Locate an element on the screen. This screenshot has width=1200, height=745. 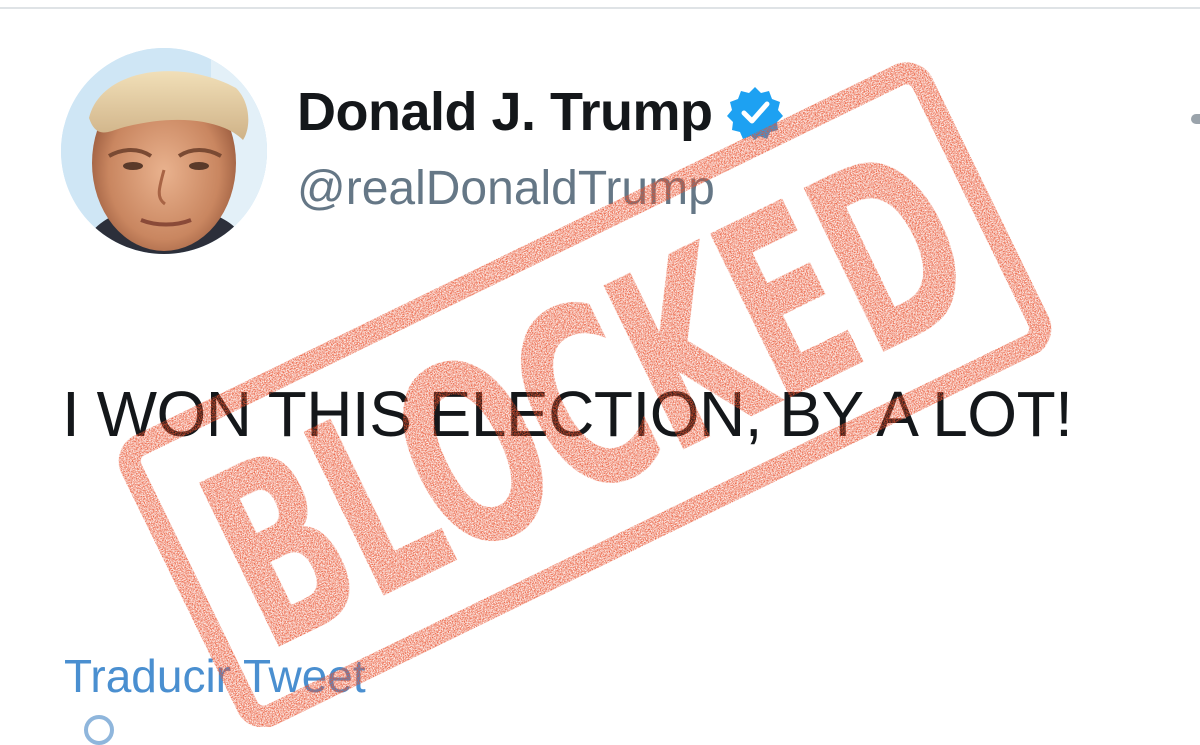
display-name-row: Donald J. Trump is located at coordinates (540, 112).